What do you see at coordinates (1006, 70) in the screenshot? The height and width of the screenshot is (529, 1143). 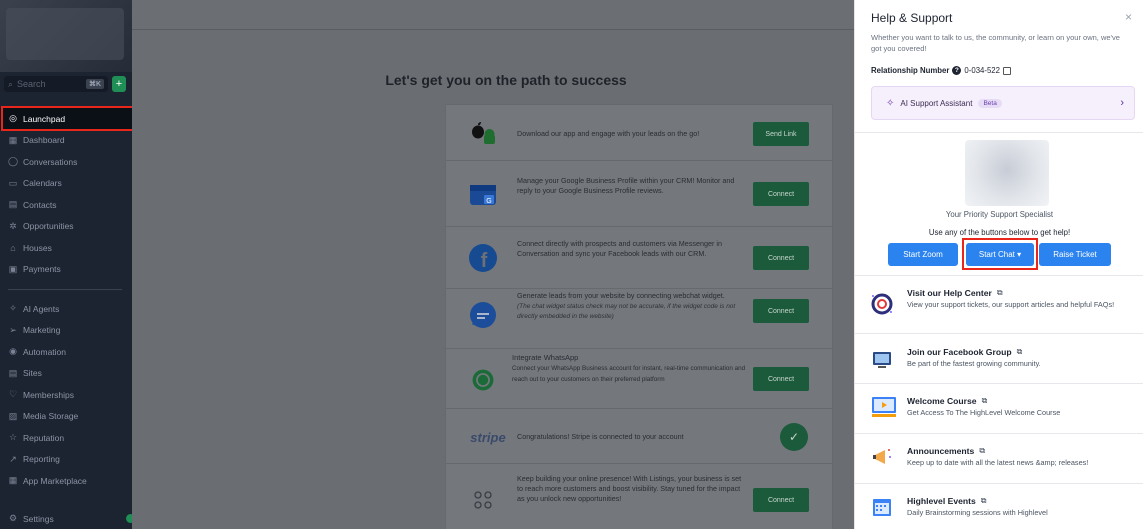 I see `copy-icon` at bounding box center [1006, 70].